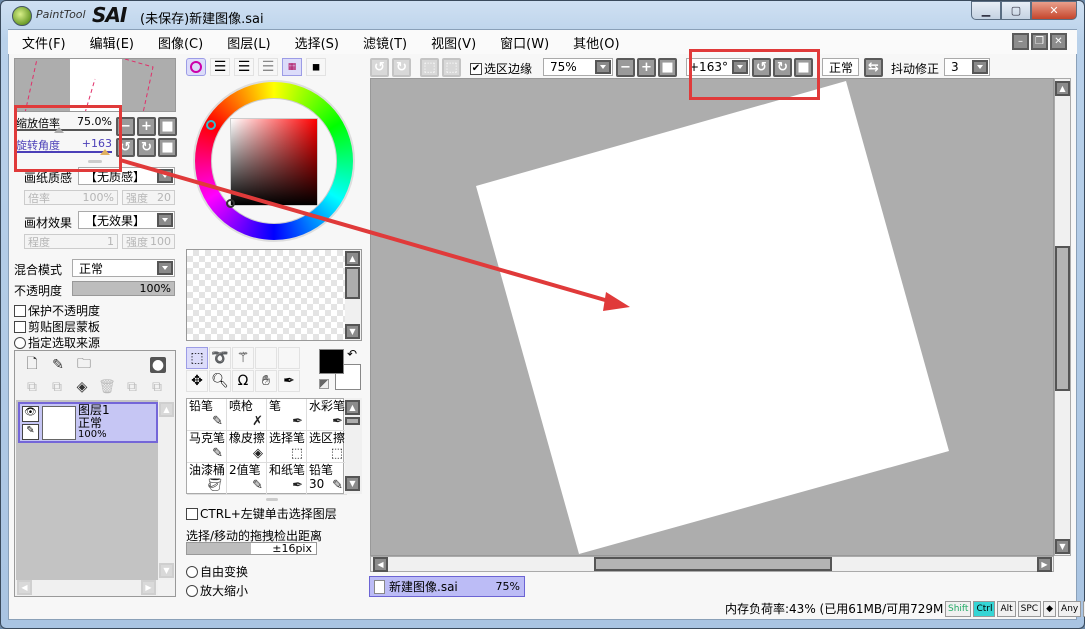 The image size is (1085, 629). What do you see at coordinates (327, 479) in the screenshot?
I see `brush-pencil30: 铅笔30 ✎` at bounding box center [327, 479].